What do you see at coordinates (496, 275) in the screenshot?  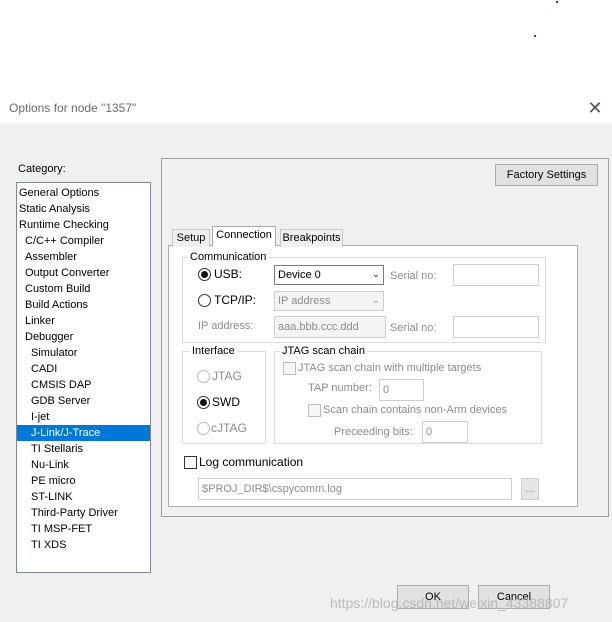 I see `serial-no-field` at bounding box center [496, 275].